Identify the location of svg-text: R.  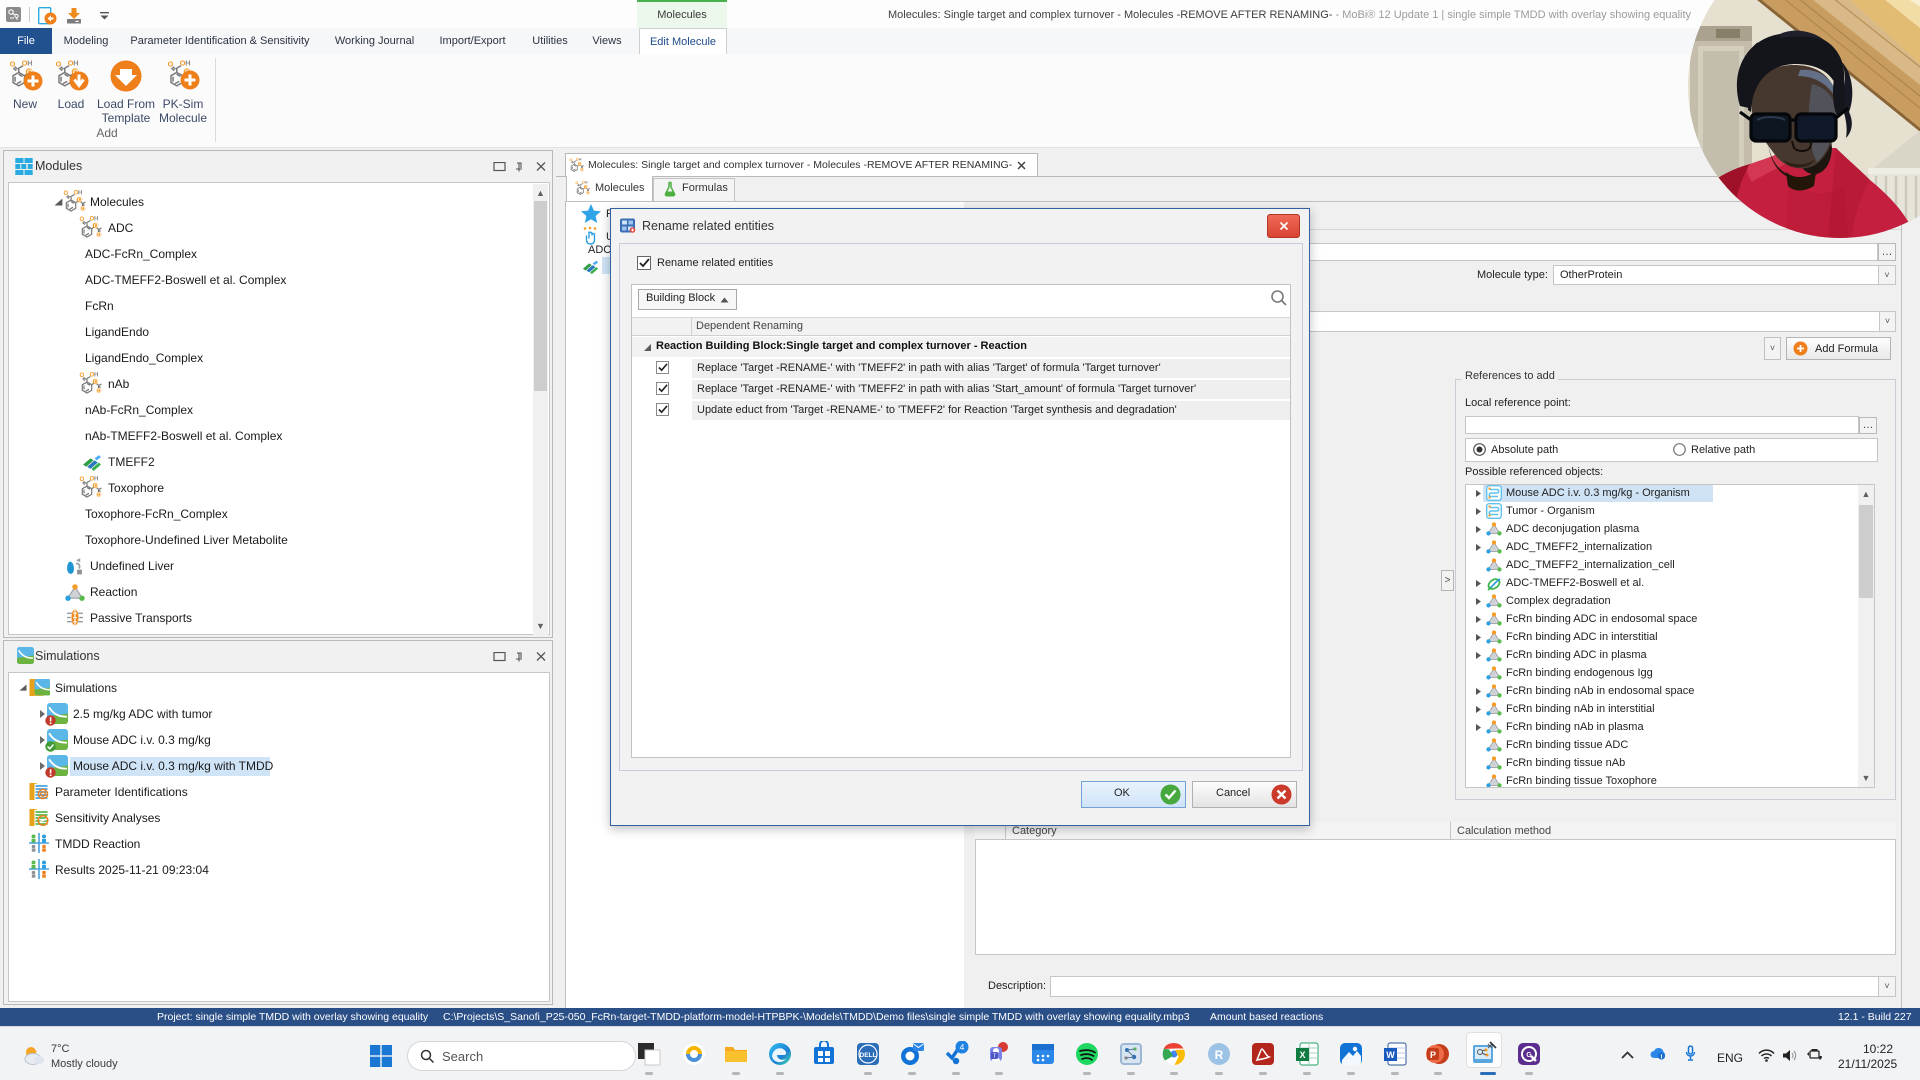
(1219, 1055).